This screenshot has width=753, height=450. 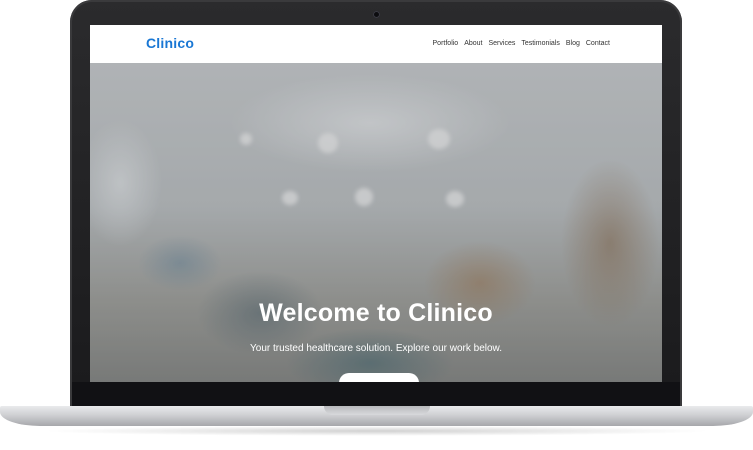 What do you see at coordinates (379, 377) in the screenshot?
I see `hero-cta-button` at bounding box center [379, 377].